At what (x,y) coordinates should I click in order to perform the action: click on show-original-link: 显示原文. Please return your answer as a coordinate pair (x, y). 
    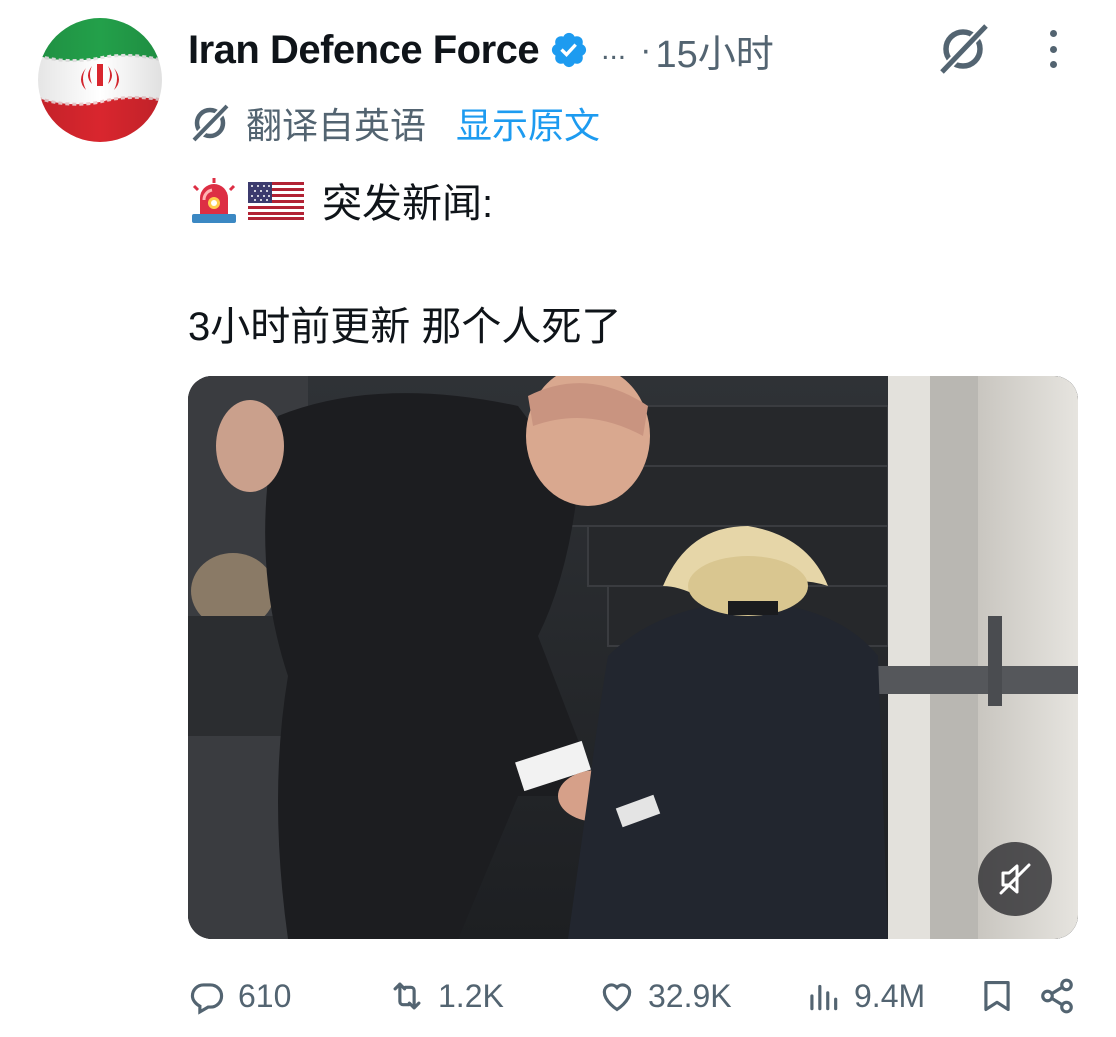
    Looking at the image, I should click on (528, 123).